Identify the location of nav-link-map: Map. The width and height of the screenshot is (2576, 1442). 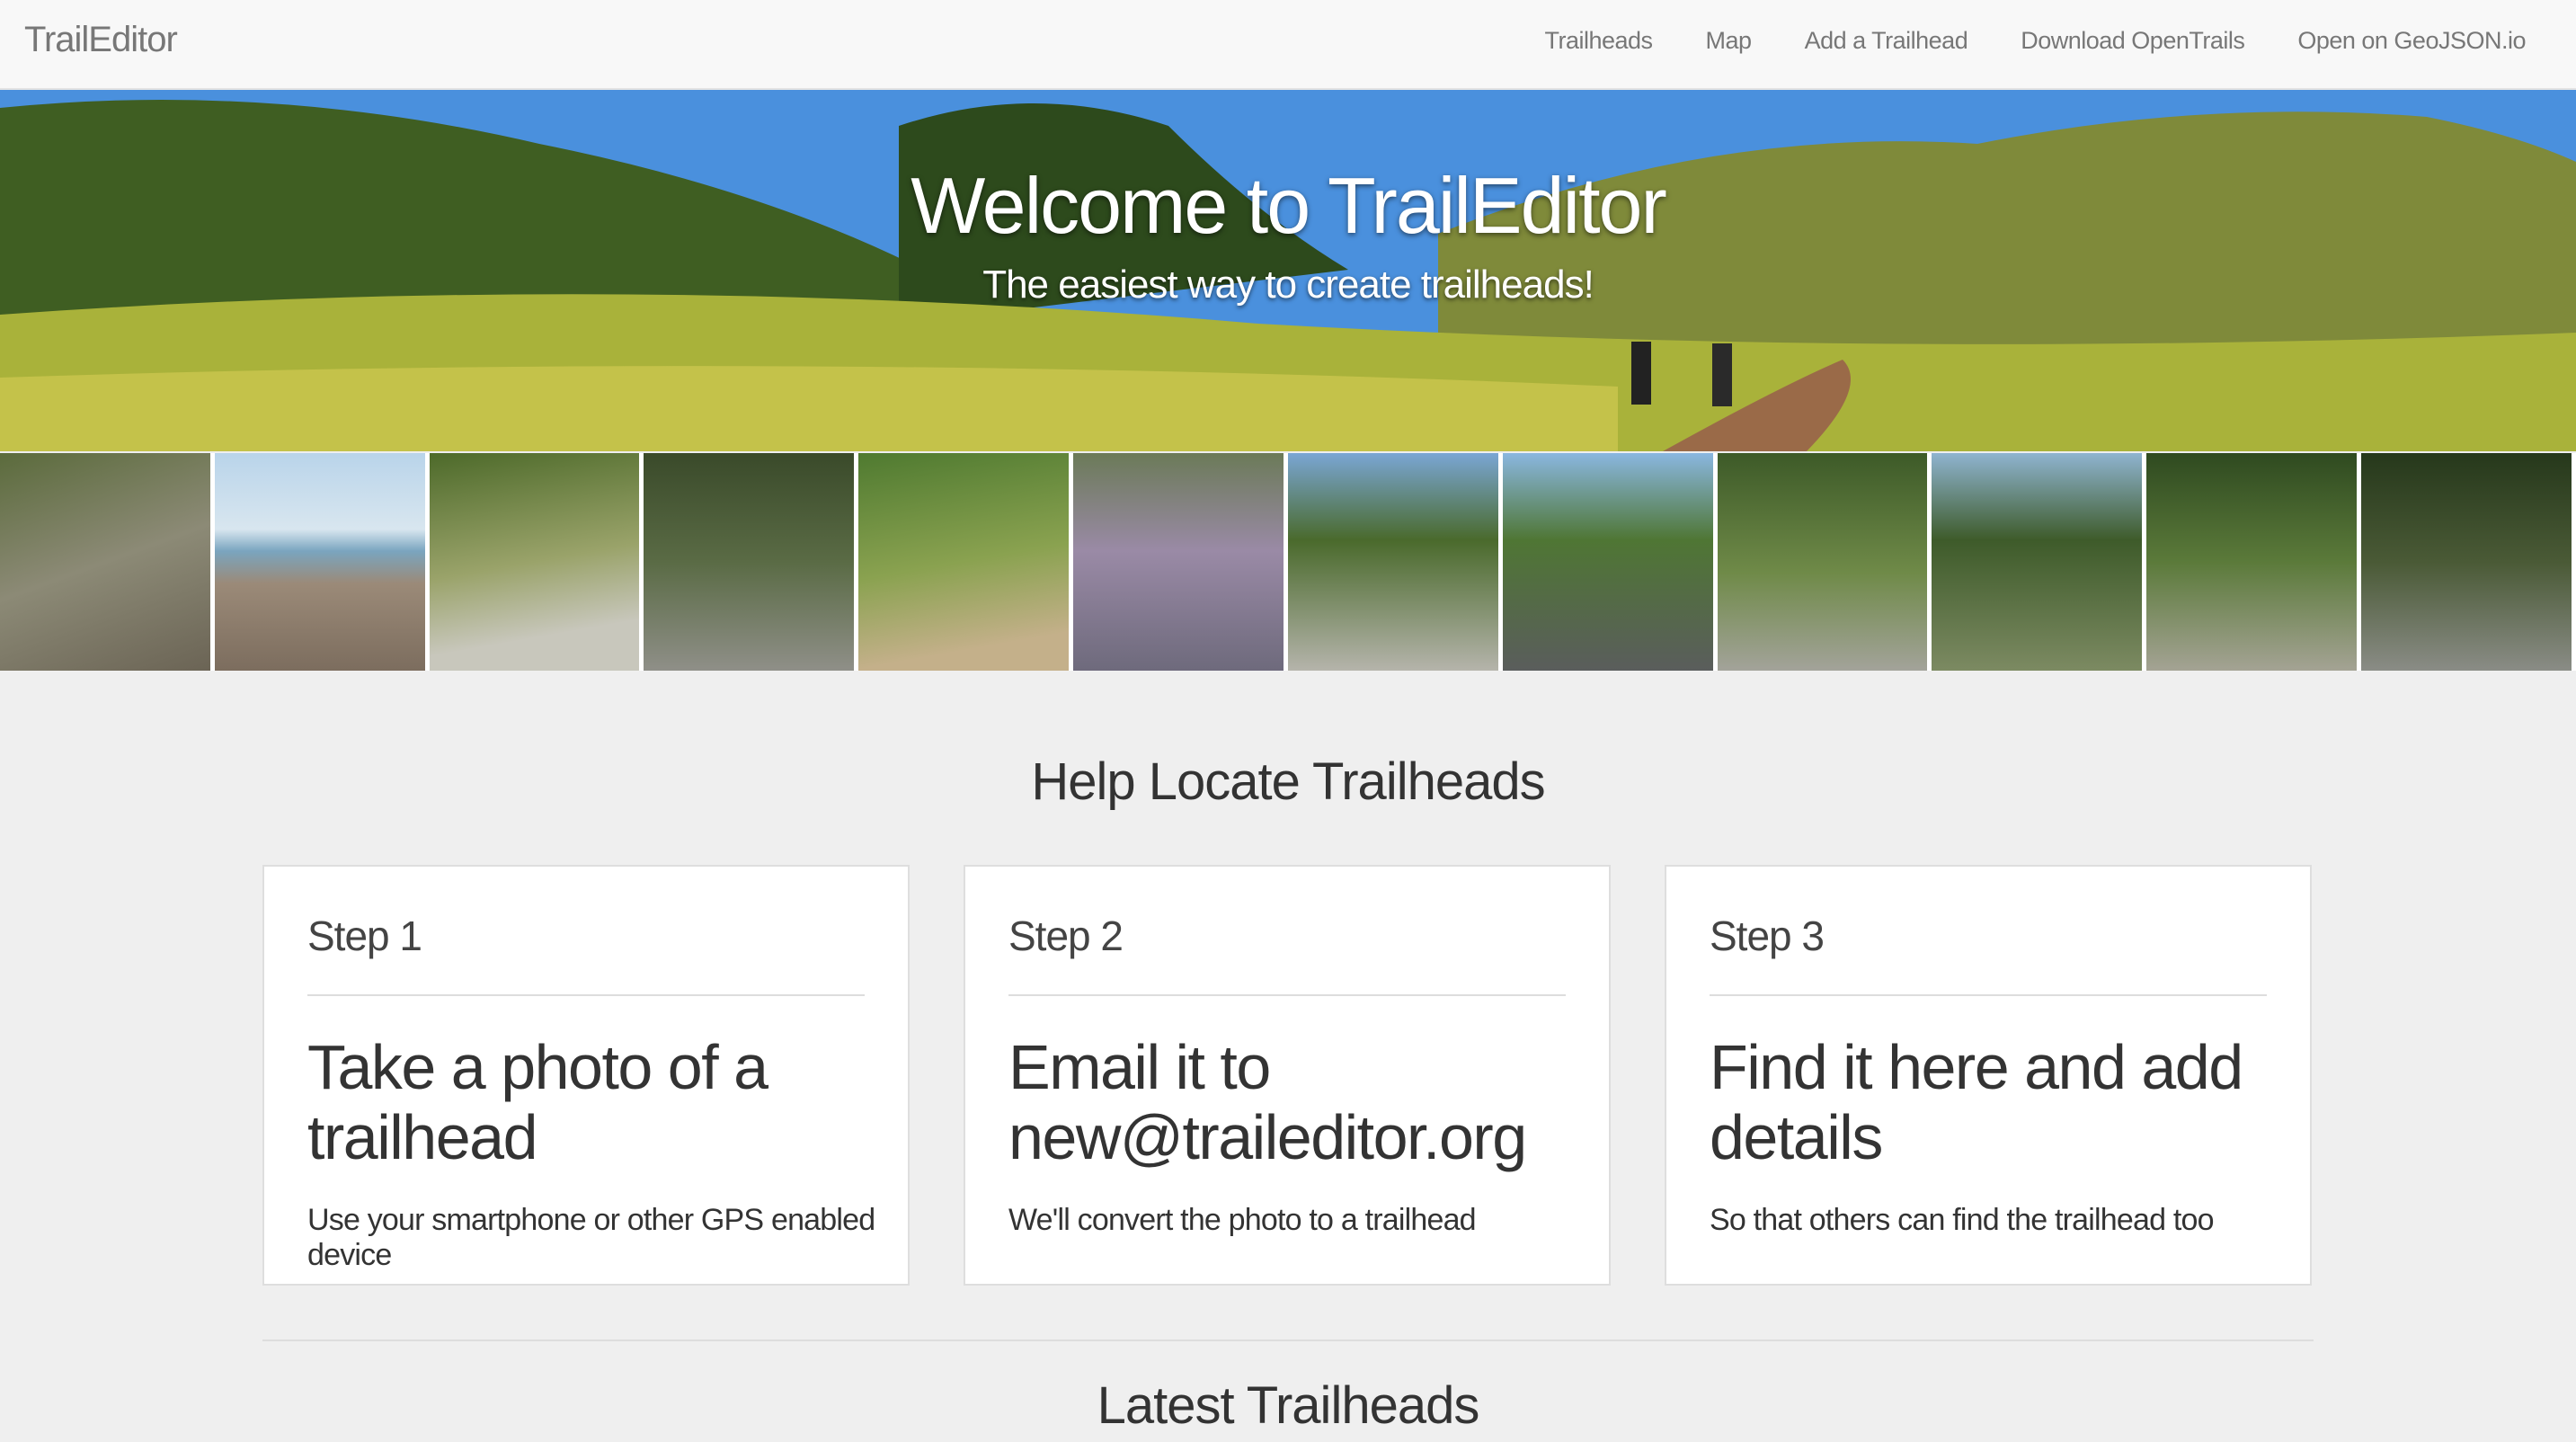
(1729, 41).